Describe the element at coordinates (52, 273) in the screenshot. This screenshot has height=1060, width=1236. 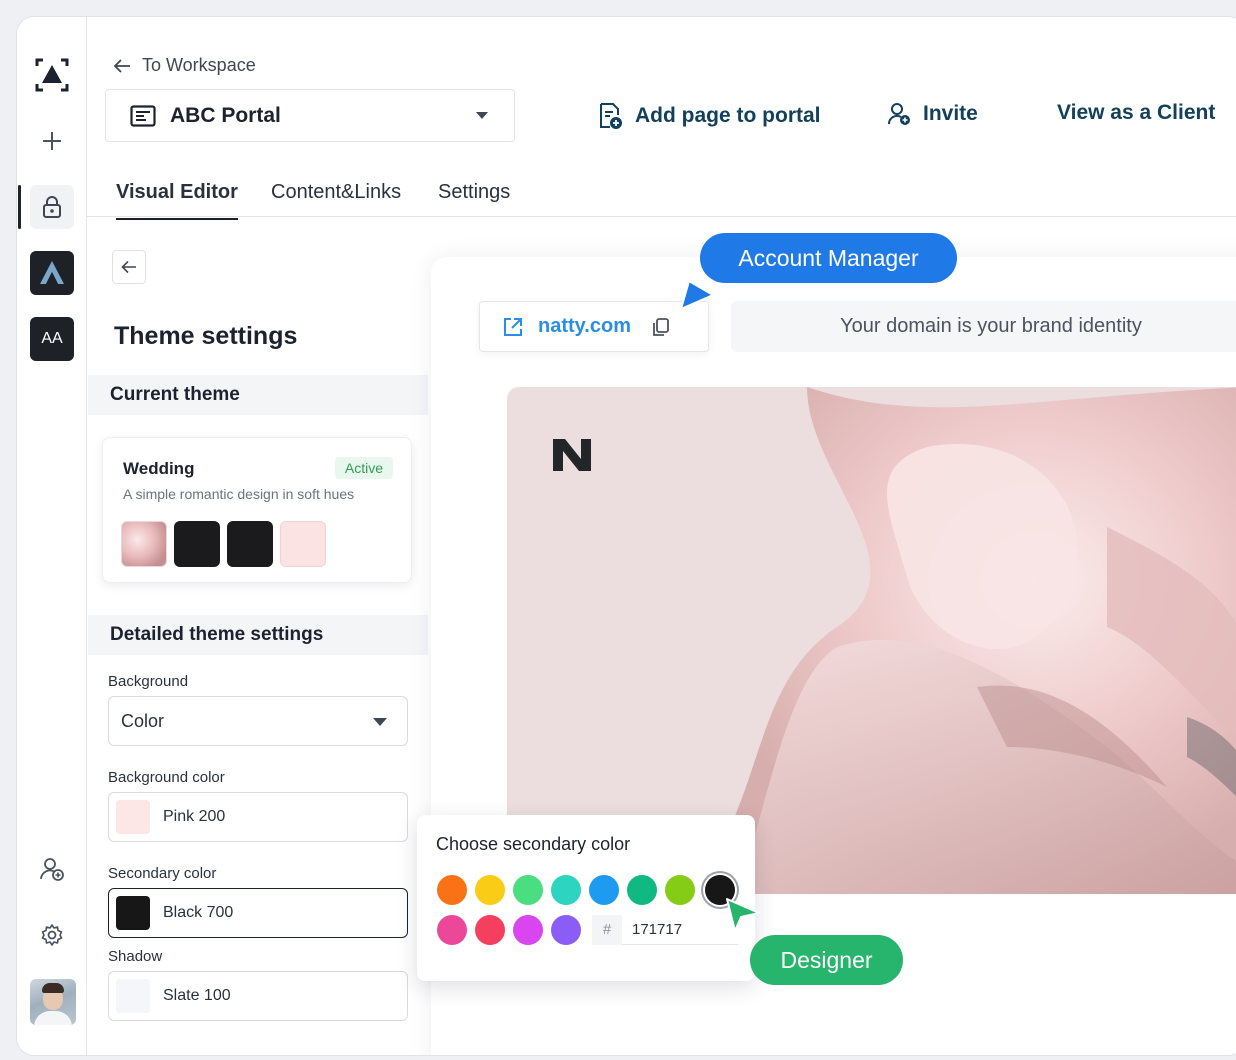
I see `workspace-a-icon` at that location.